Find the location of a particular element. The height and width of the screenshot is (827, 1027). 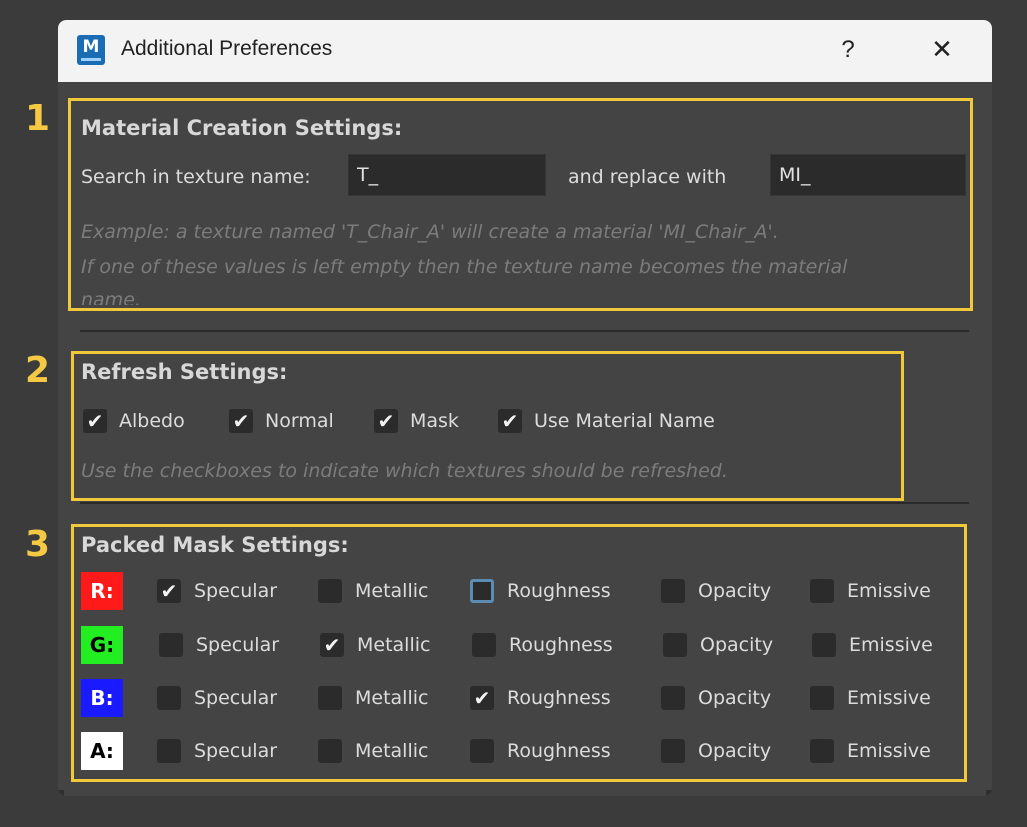

resize-grip is located at coordinates (989, 793).